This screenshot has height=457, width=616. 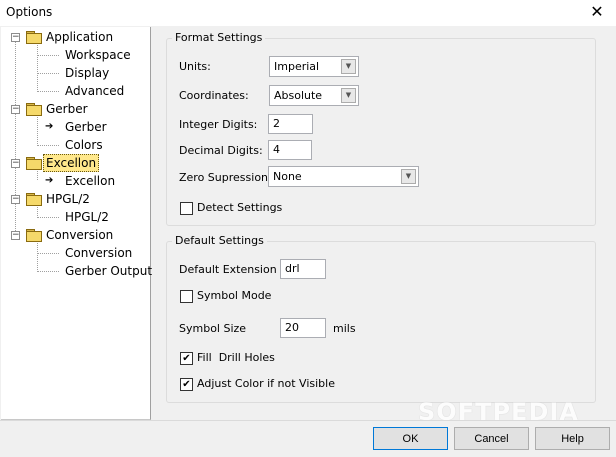 I want to click on integer-digits-field: 2, so click(x=290, y=124).